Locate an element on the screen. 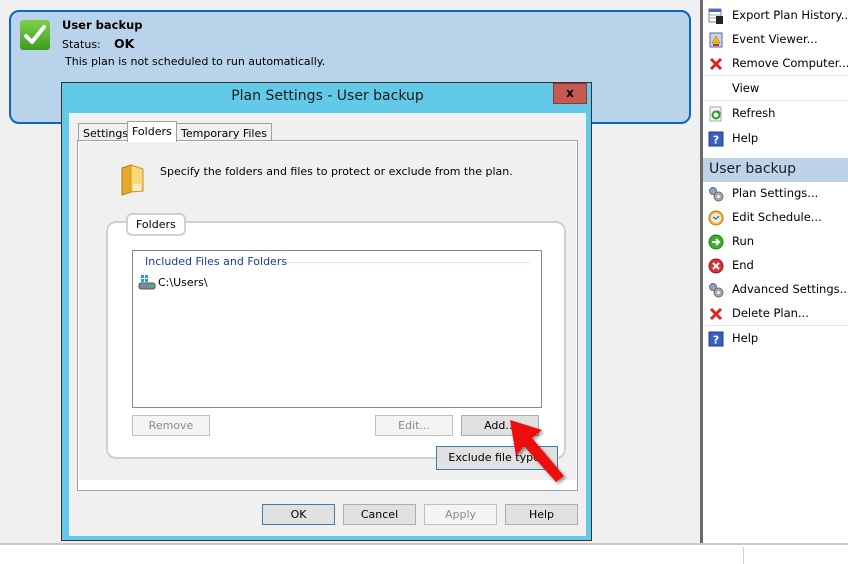 The width and height of the screenshot is (848, 564). event-viewer-icon is located at coordinates (716, 40).